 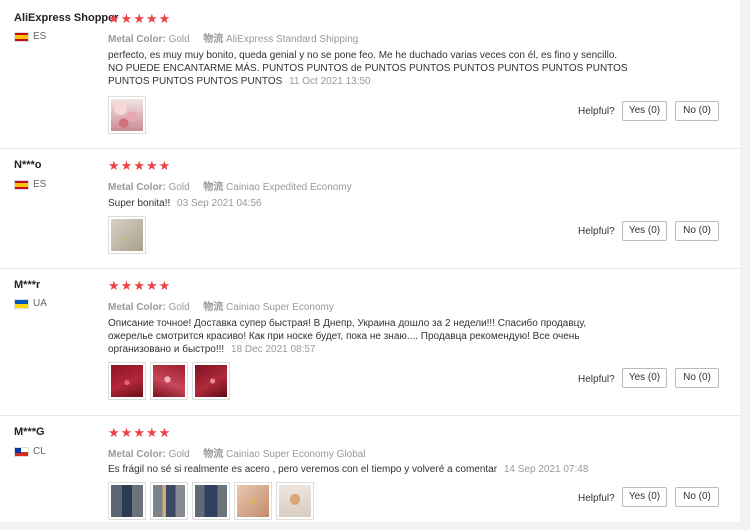 What do you see at coordinates (289, 187) in the screenshot?
I see `shipping-value: Cainiao Expedited Economy` at bounding box center [289, 187].